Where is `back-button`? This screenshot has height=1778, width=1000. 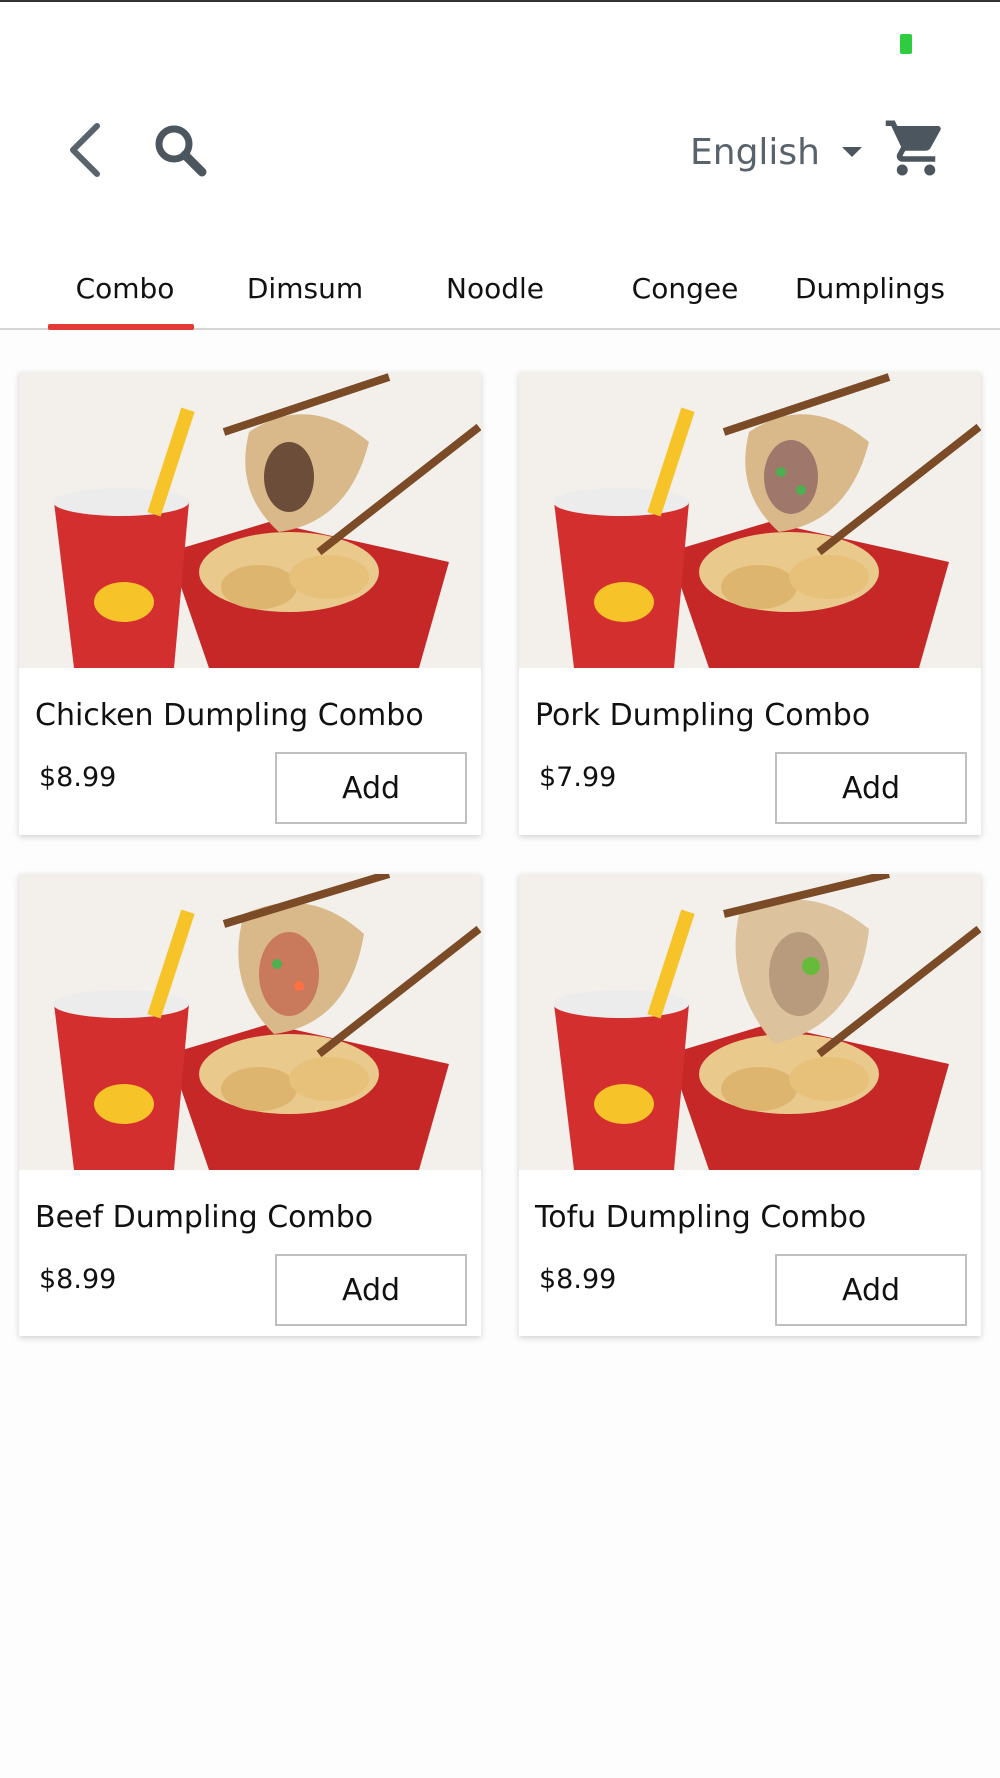
back-button is located at coordinates (85, 152).